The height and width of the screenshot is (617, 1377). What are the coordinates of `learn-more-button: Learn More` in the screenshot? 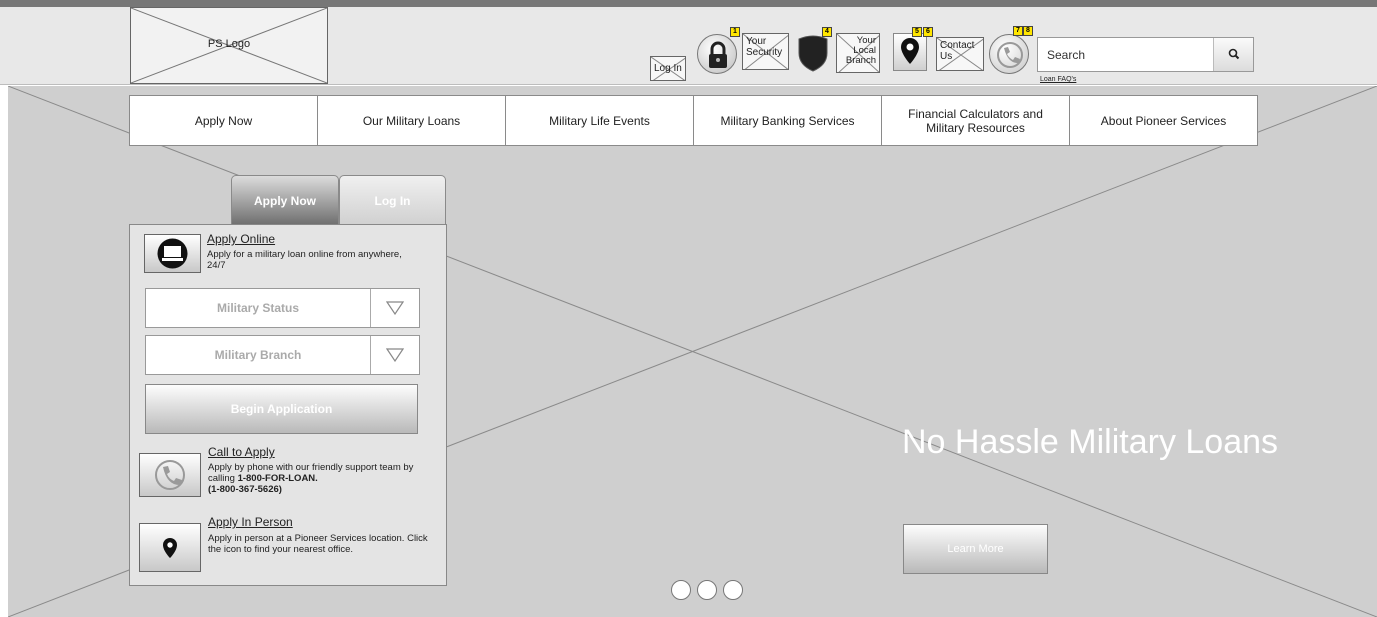 It's located at (975, 549).